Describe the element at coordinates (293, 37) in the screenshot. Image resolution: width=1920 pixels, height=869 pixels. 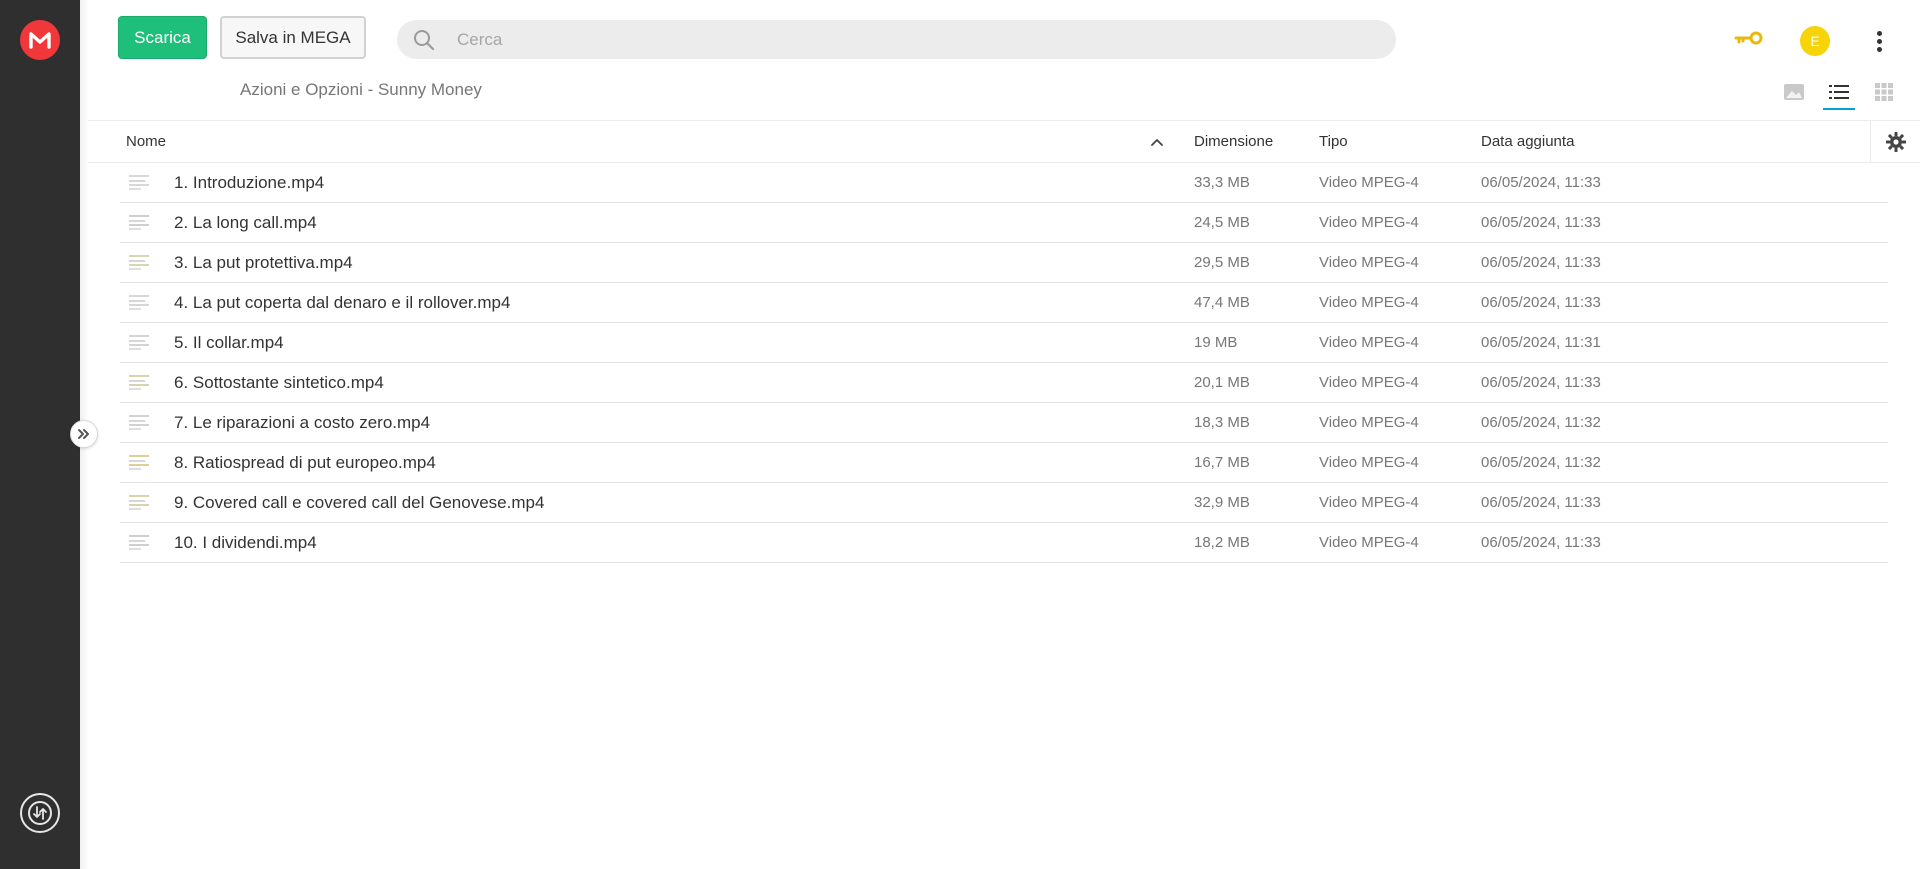
I see `save-to-mega-button: Salva in MEGA` at that location.